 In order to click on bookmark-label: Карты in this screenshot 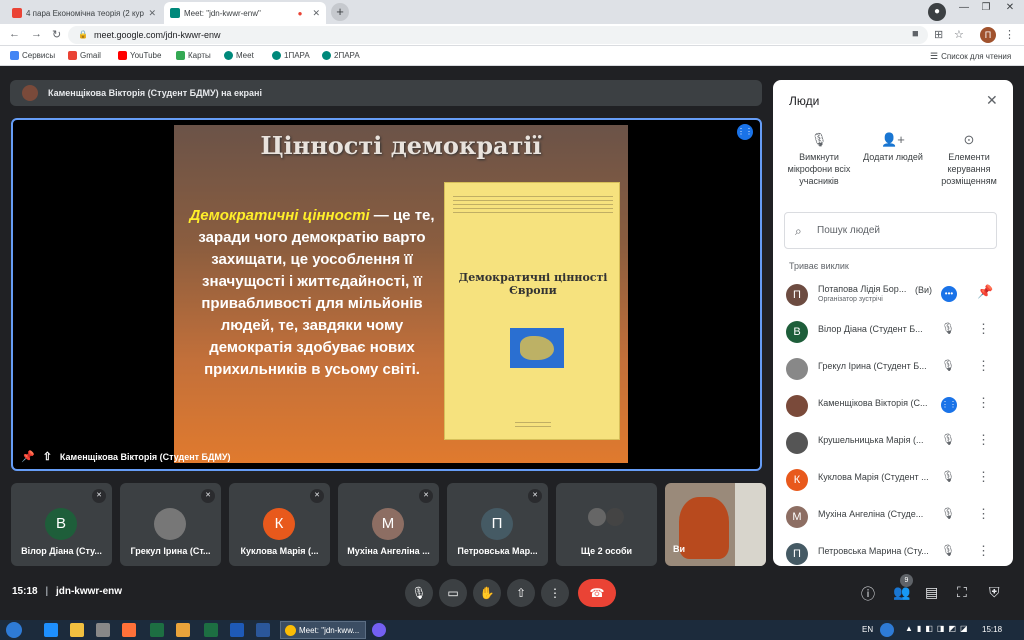, I will do `click(199, 55)`.